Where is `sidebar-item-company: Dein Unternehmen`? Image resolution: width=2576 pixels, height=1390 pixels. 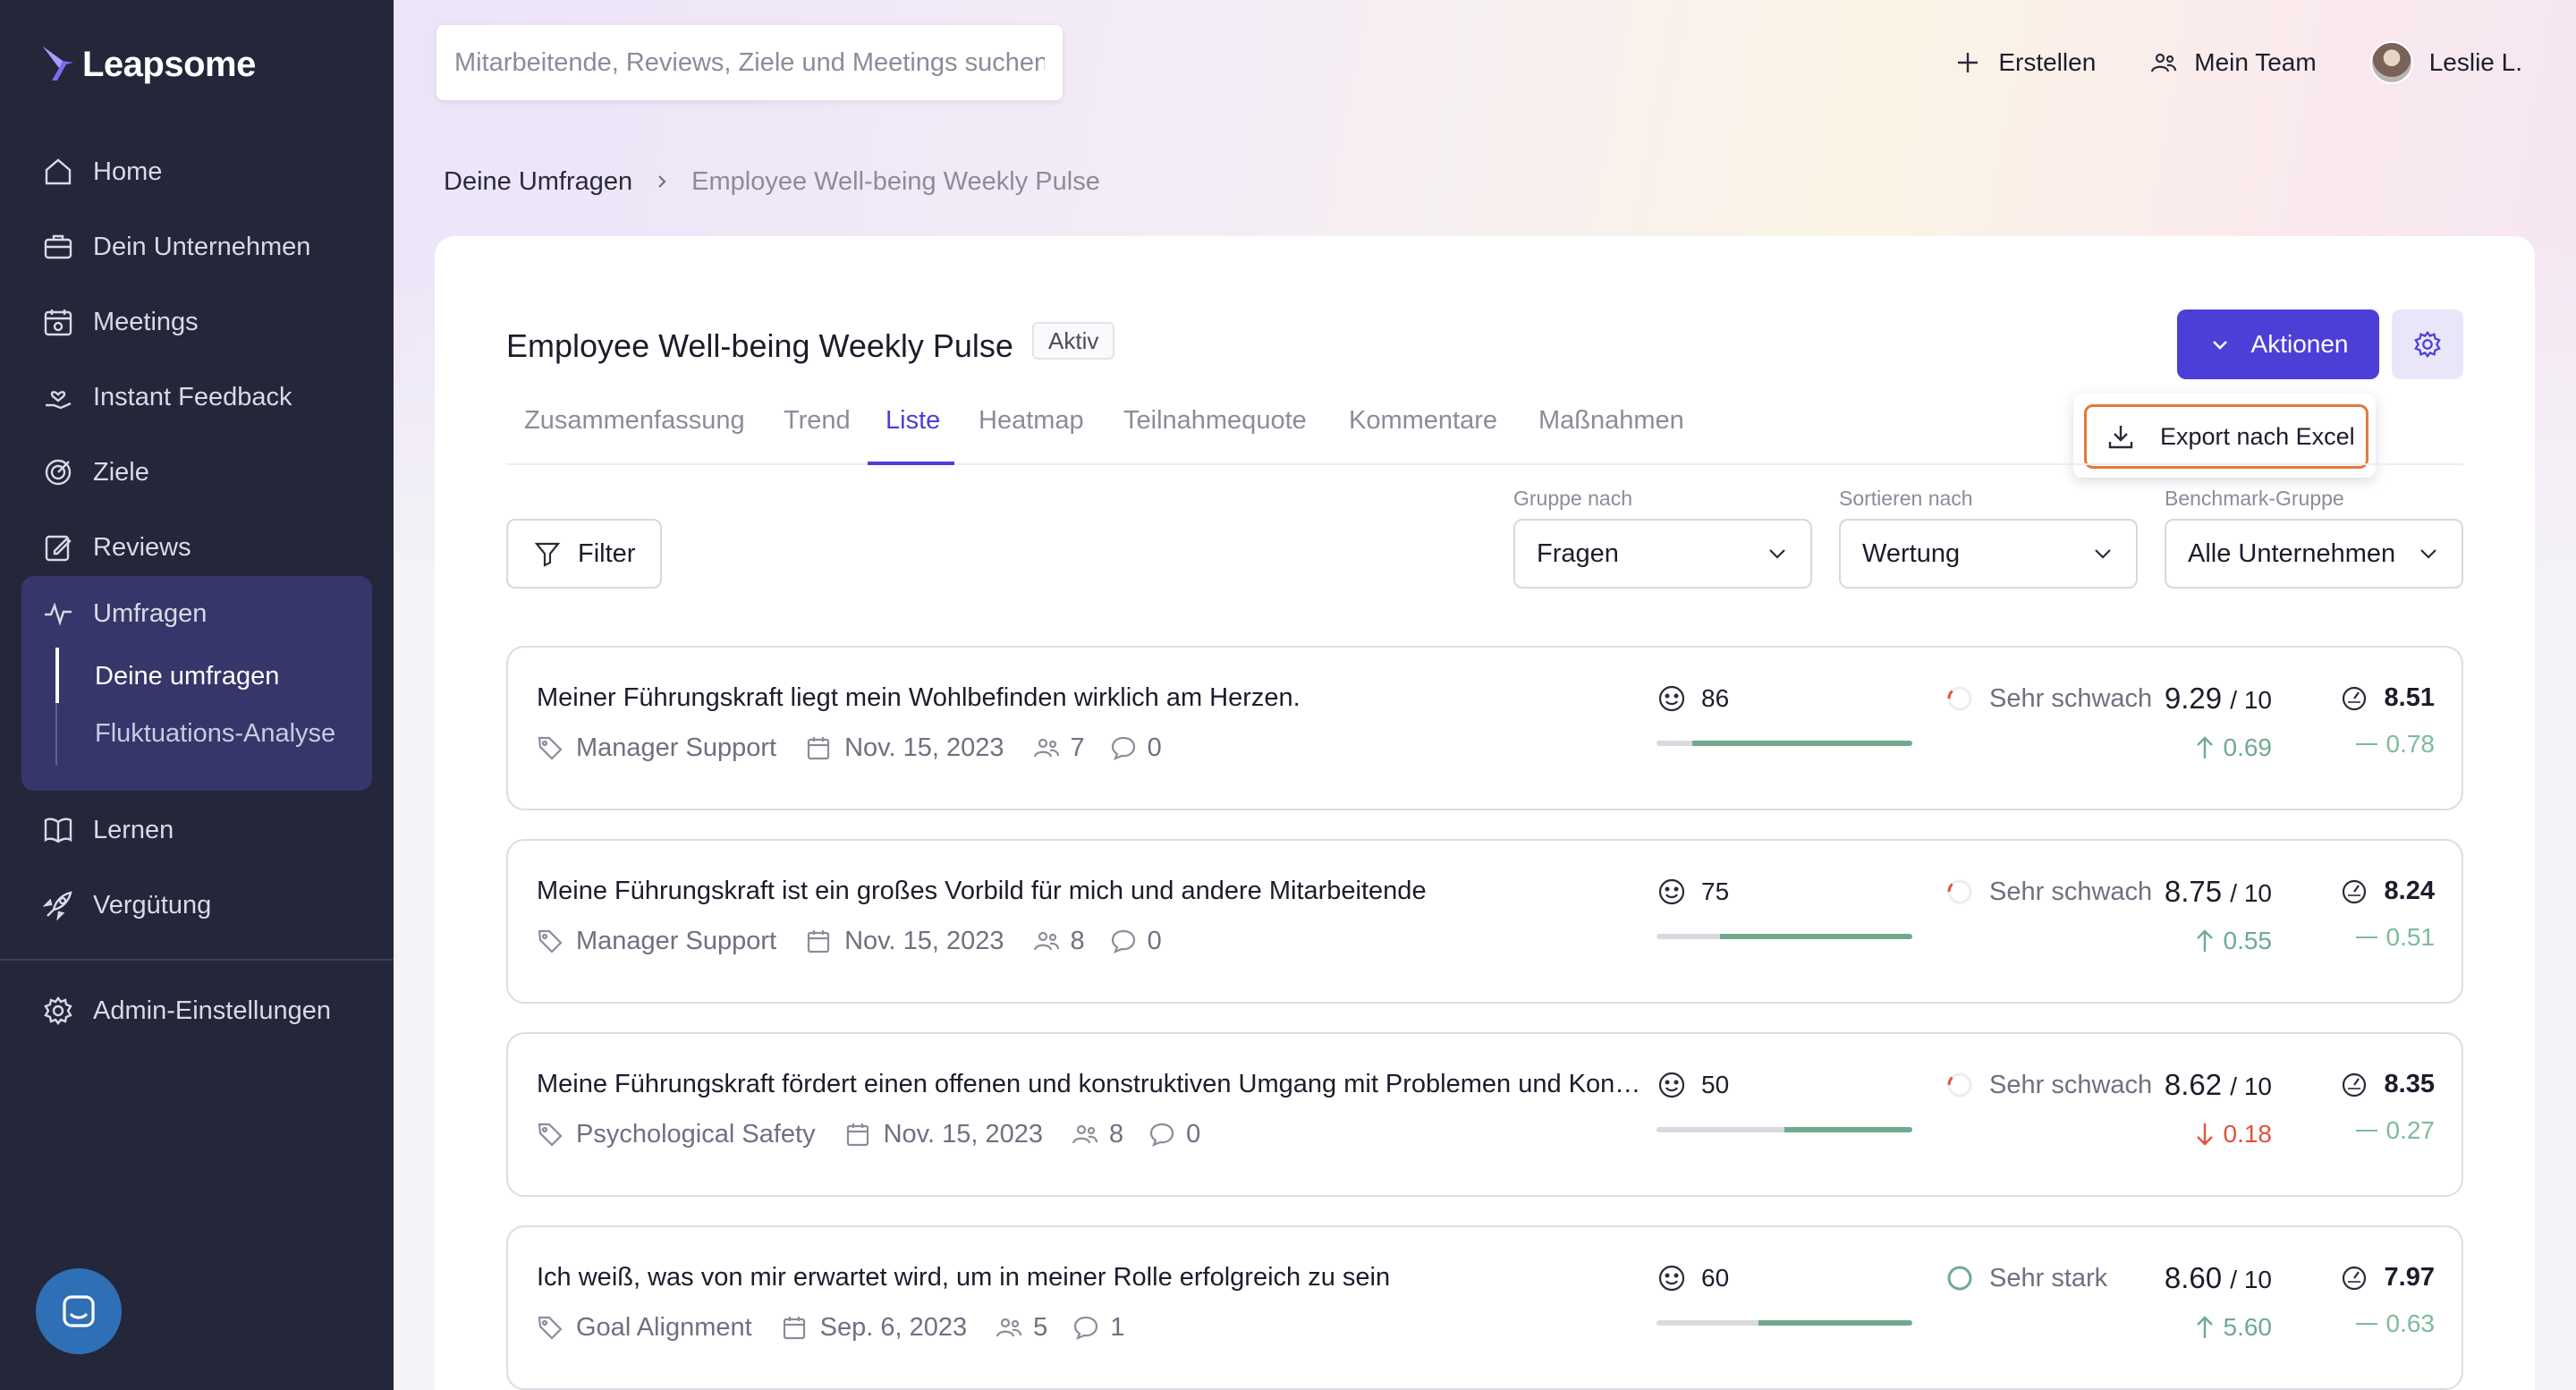
sidebar-item-company: Dein Unternehmen is located at coordinates (197, 246).